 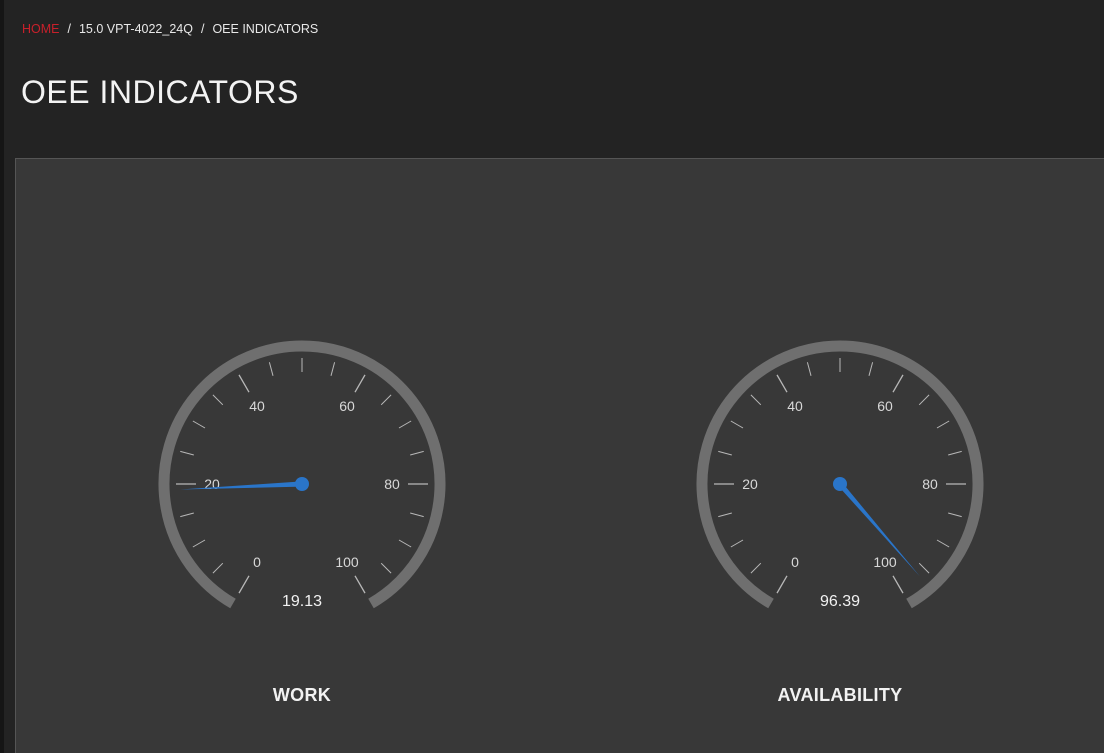 I want to click on breadcrumb-current: OEE INDICATORS, so click(x=265, y=29).